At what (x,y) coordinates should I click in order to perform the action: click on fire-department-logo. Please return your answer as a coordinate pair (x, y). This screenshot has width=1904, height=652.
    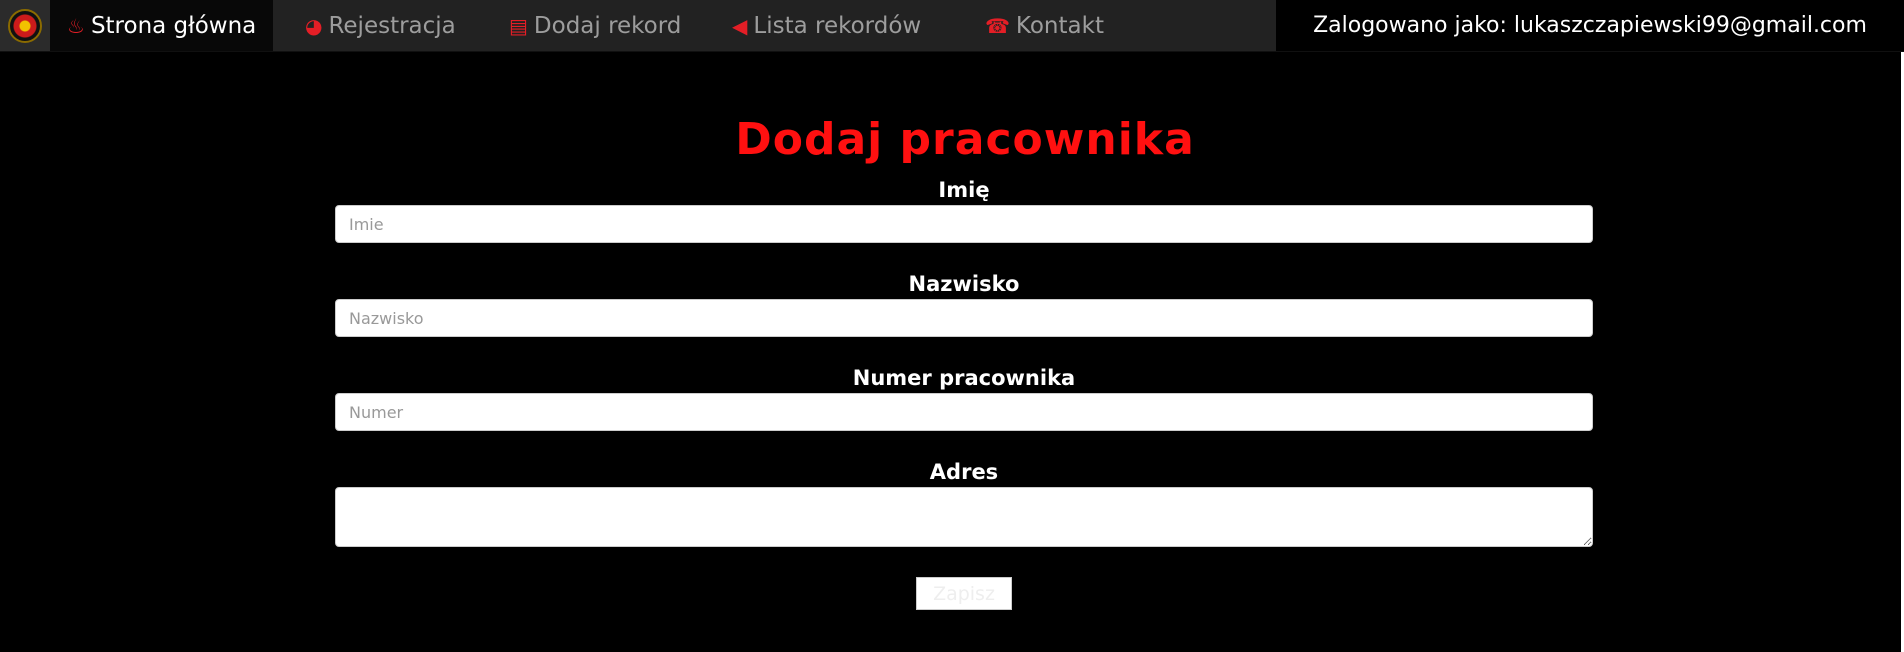
    Looking at the image, I should click on (25, 25).